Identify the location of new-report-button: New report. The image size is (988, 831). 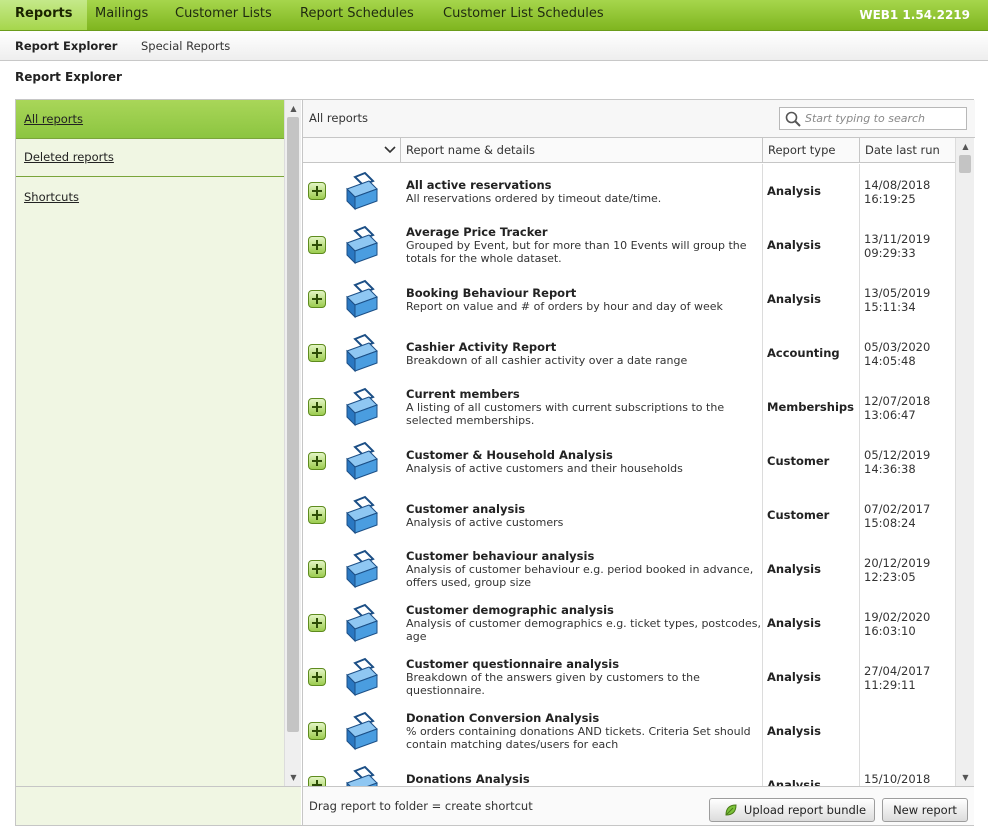
(925, 810).